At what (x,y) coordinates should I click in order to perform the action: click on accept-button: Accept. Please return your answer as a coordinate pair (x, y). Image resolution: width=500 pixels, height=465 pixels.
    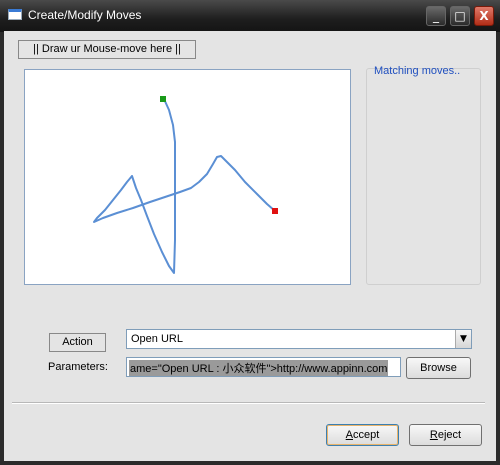
    Looking at the image, I should click on (362, 435).